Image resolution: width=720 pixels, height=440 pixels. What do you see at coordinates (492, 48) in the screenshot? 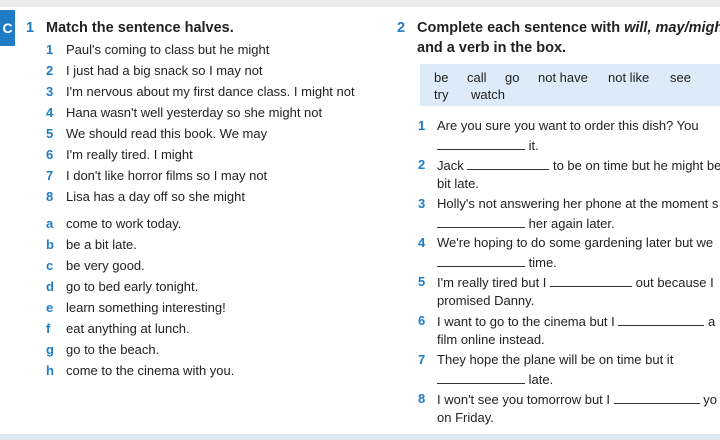
I see `exercise-2-title-line2: and a verb in the box.` at bounding box center [492, 48].